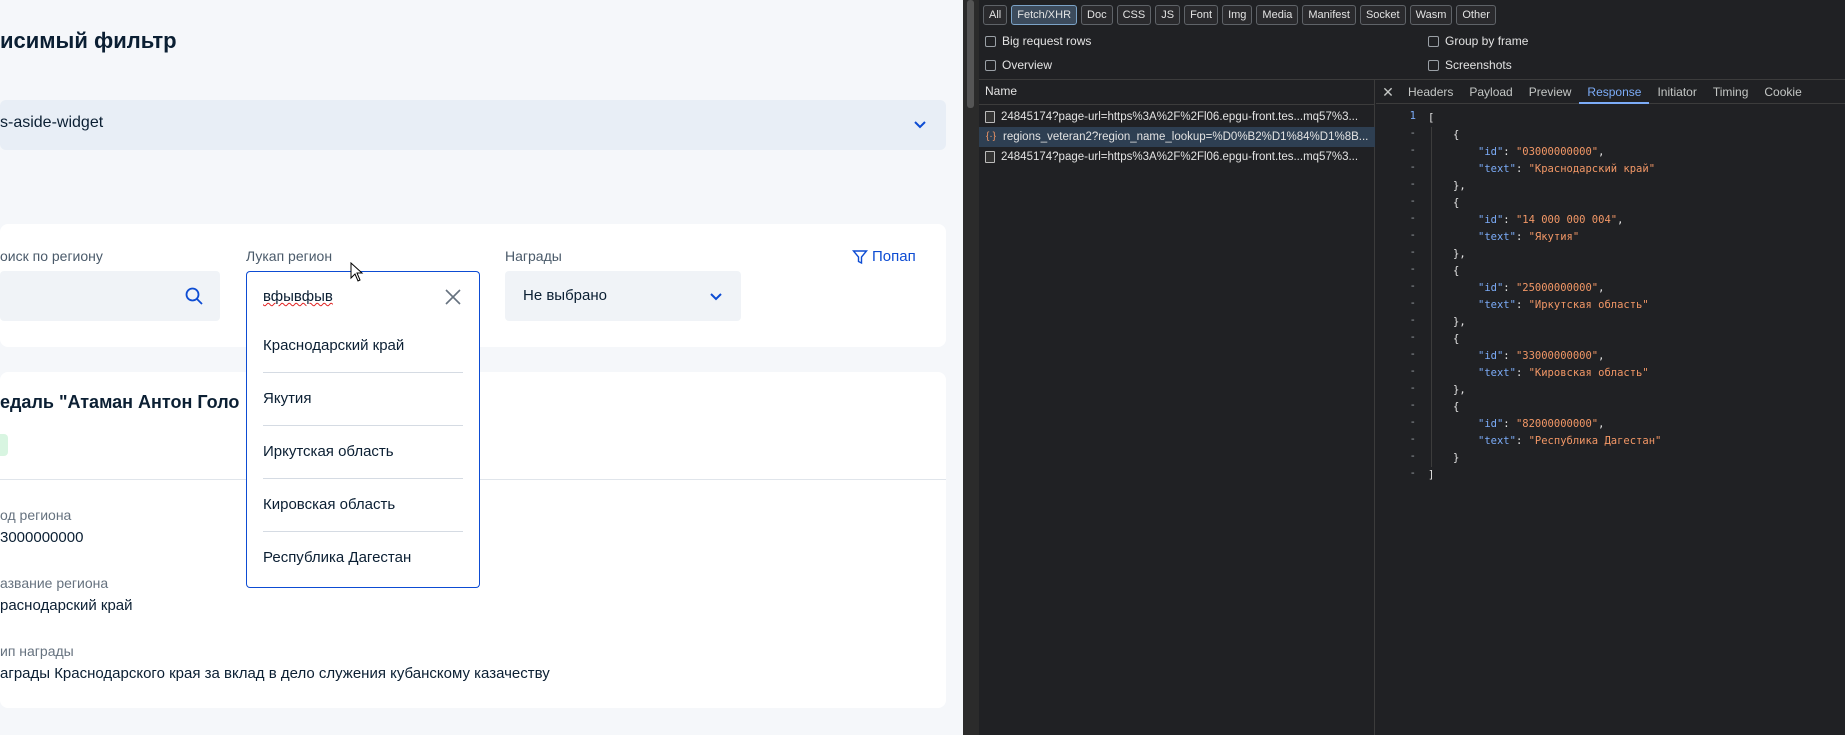 Image resolution: width=1845 pixels, height=735 pixels. I want to click on overview-option: Overview, so click(1018, 65).